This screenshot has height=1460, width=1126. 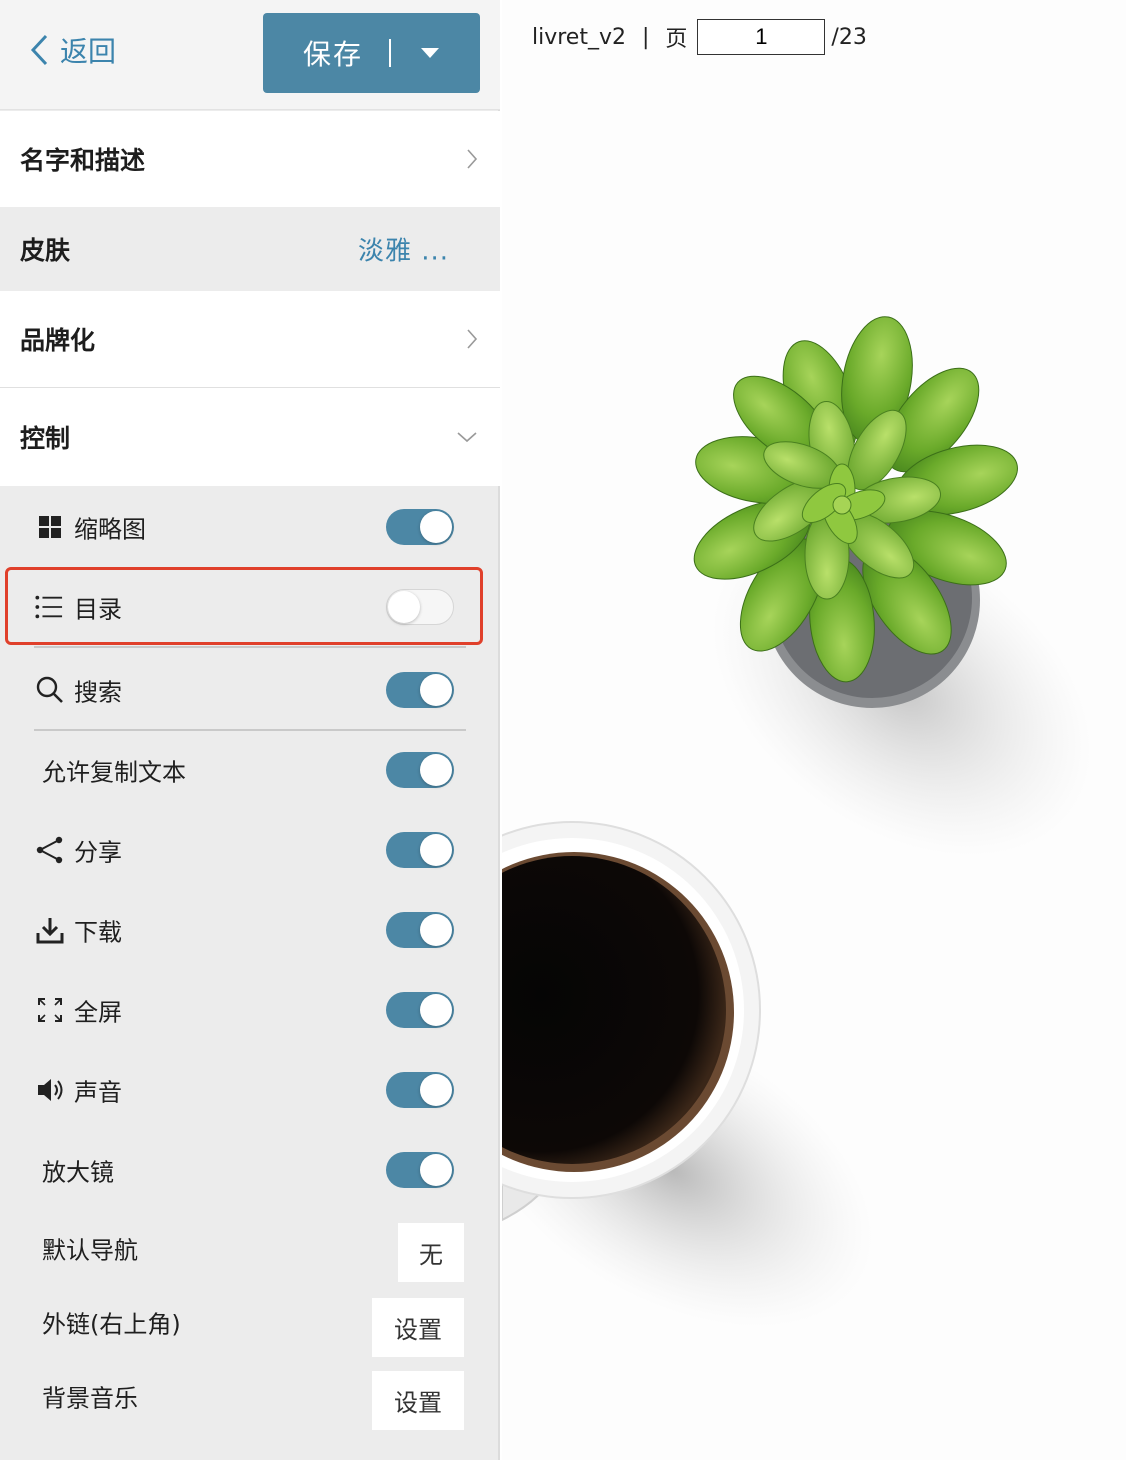 I want to click on control-row-copy-text: 允许复制文本, so click(x=250, y=770).